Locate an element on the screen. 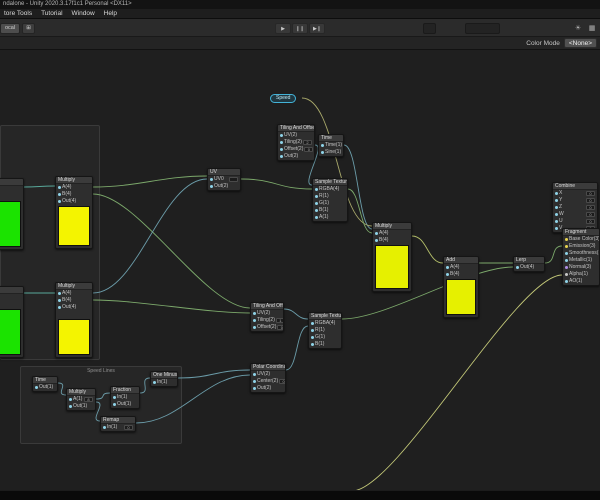 Image resolution: width=600 pixels, height=500 pixels. graph-node: Sample Texture 2DRGBA(4)R(1)G(1)B(1)A(1) is located at coordinates (330, 200).